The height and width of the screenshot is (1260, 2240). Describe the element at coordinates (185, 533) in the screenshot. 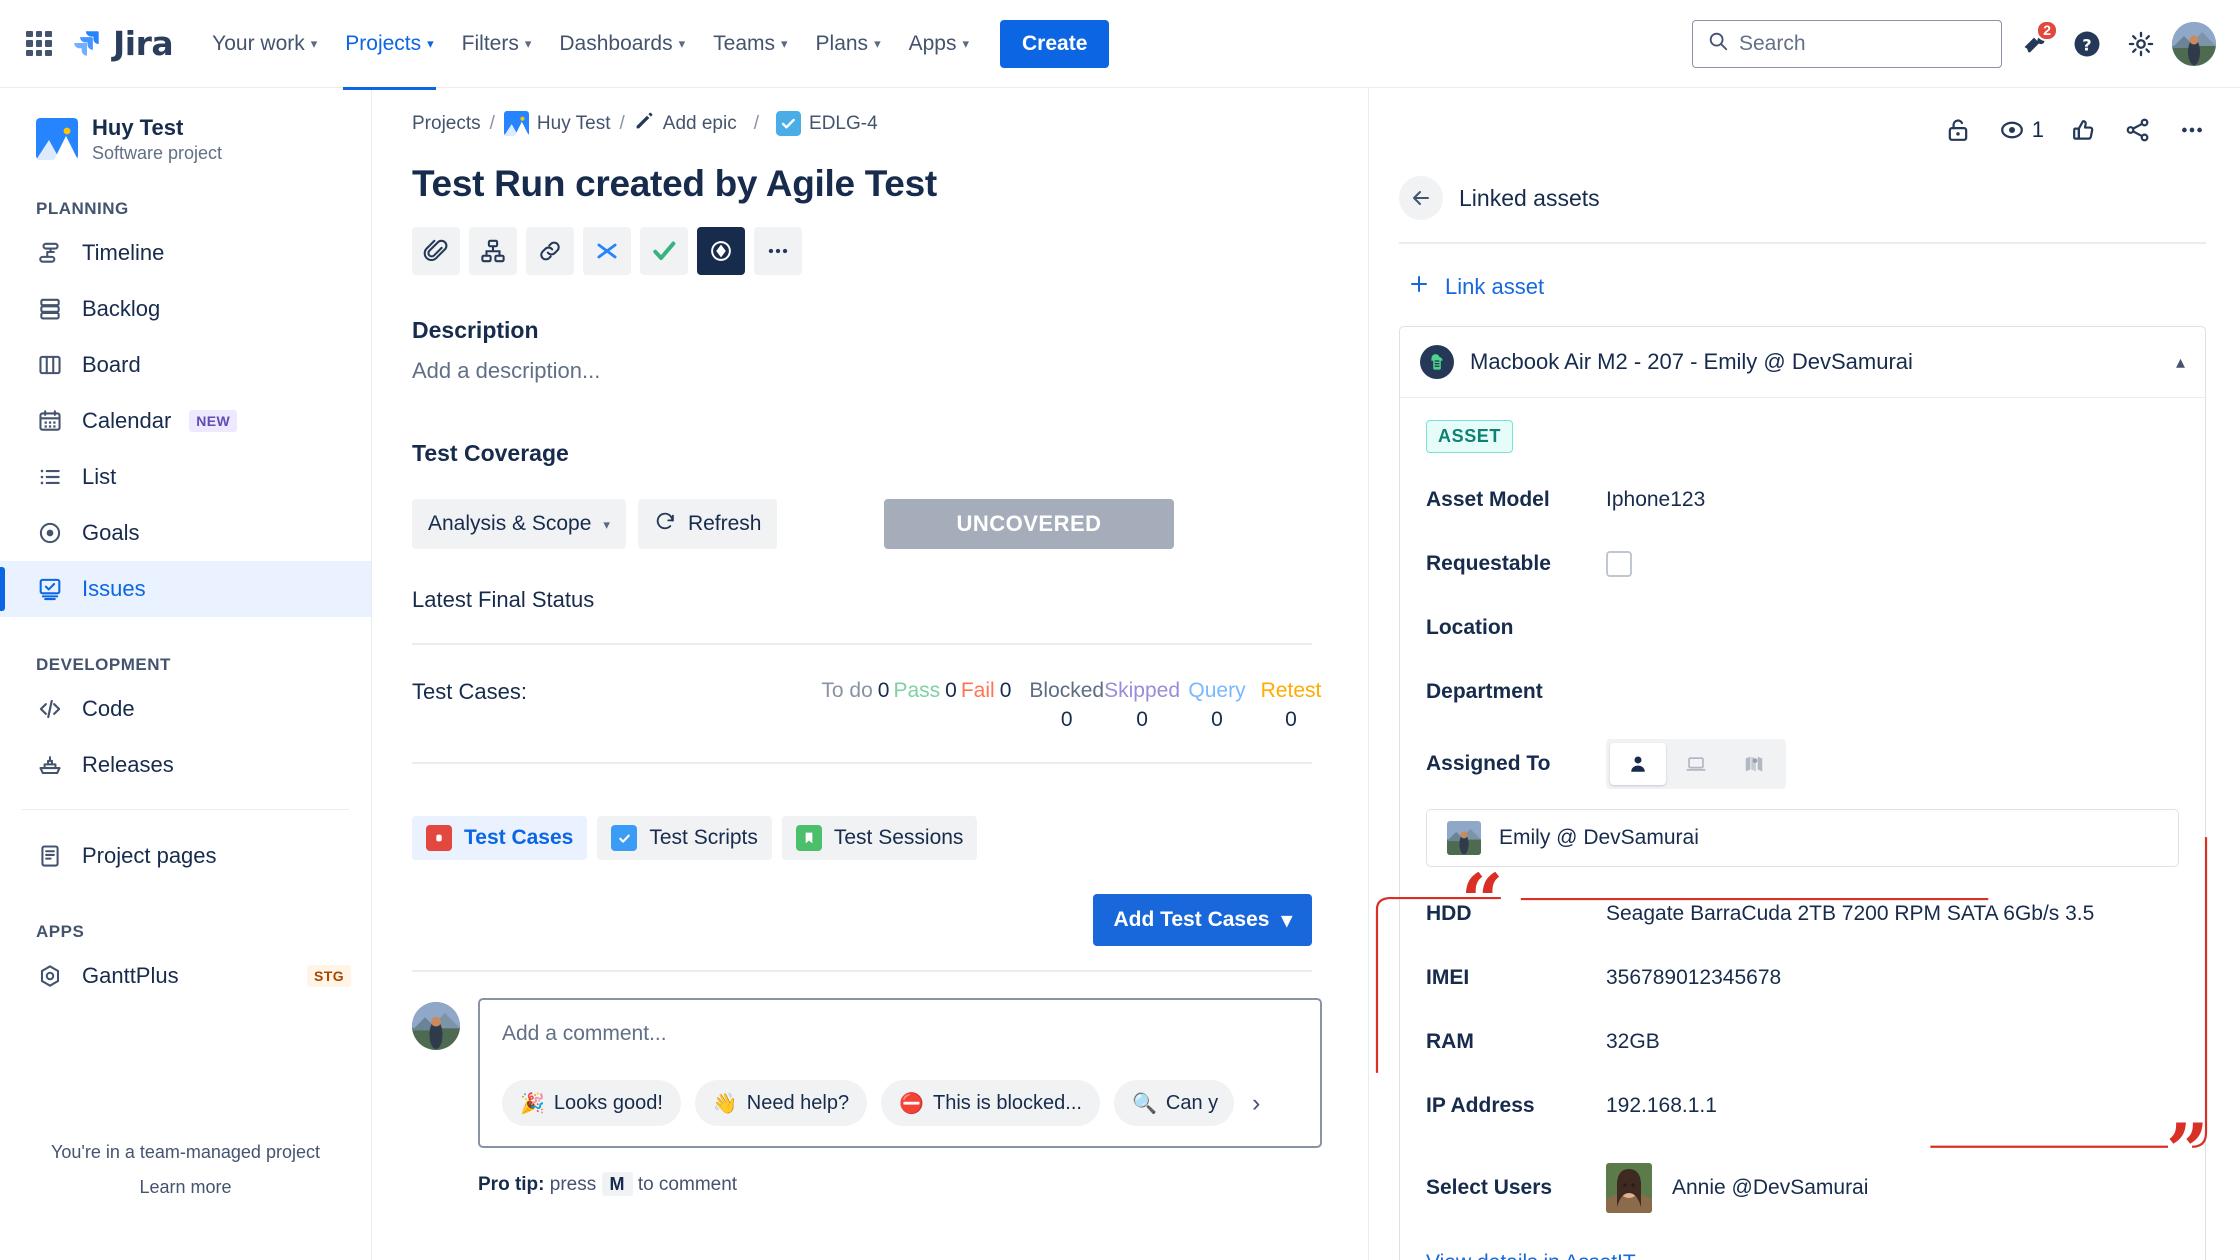

I see `sidebar-item-goals: Goals` at that location.